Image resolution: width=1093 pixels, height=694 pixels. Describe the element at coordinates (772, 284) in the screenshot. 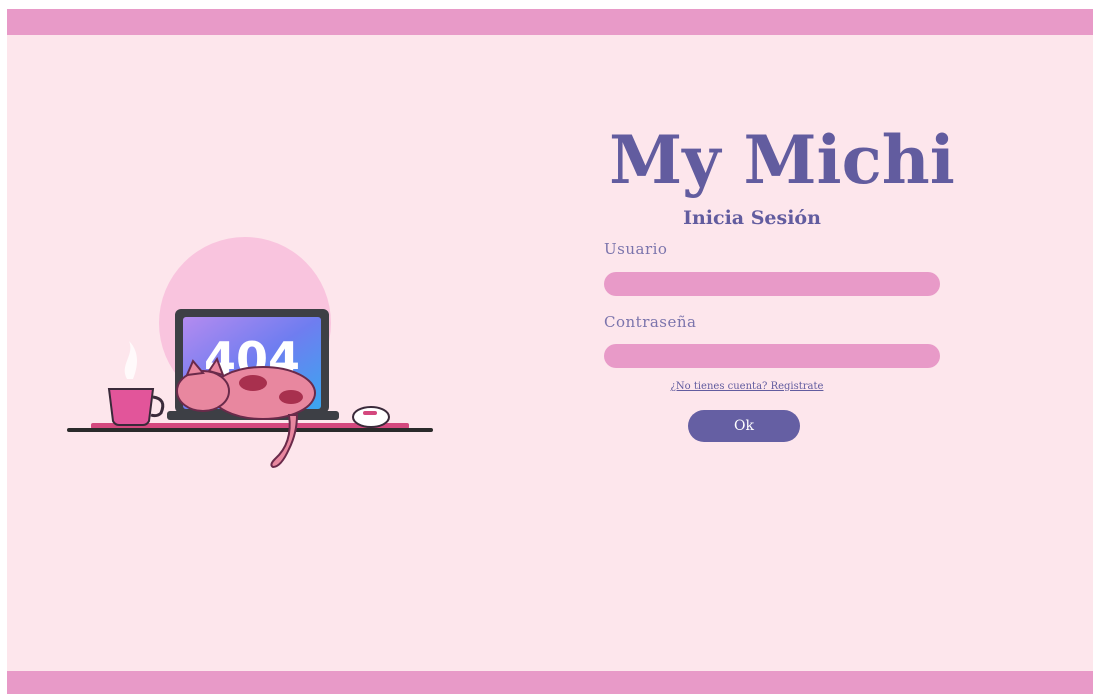

I see `user-input` at that location.